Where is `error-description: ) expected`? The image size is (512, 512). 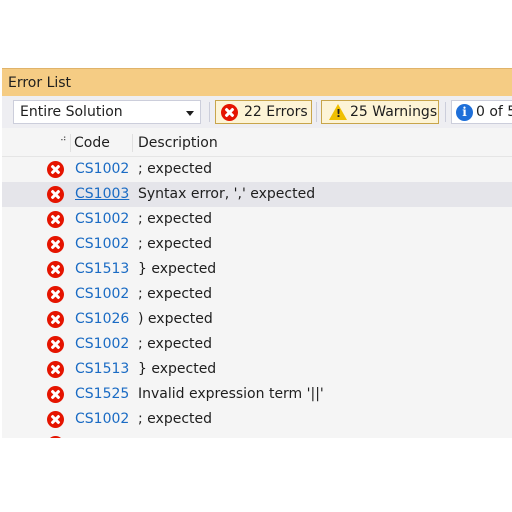 error-description: ) expected is located at coordinates (175, 319).